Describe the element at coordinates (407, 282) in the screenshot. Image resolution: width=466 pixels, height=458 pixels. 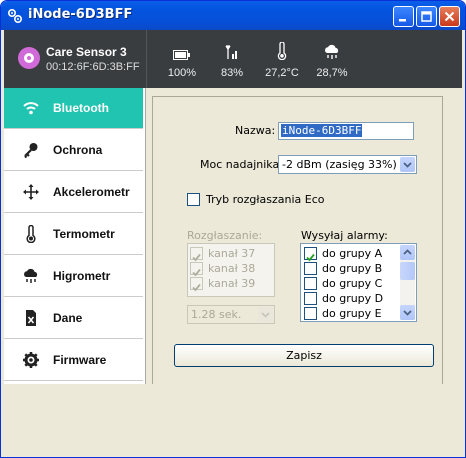
I see `scrollbar` at that location.